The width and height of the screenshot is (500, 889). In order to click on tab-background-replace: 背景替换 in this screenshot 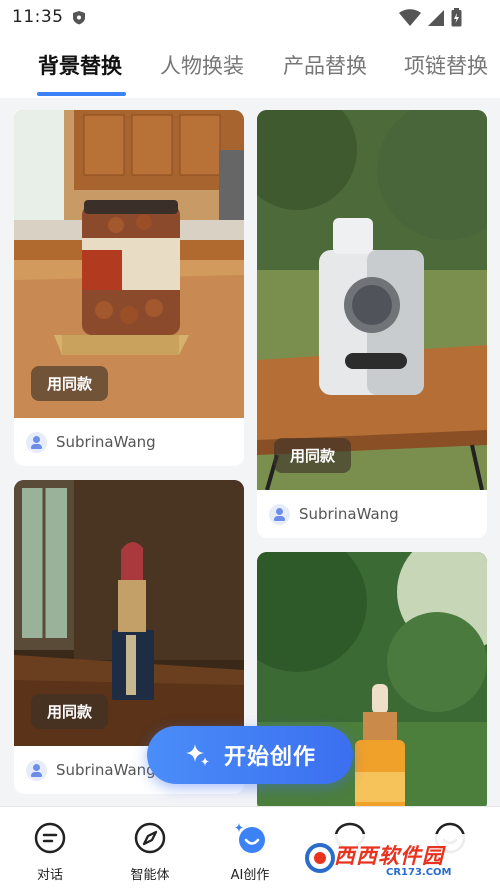, I will do `click(80, 65)`.